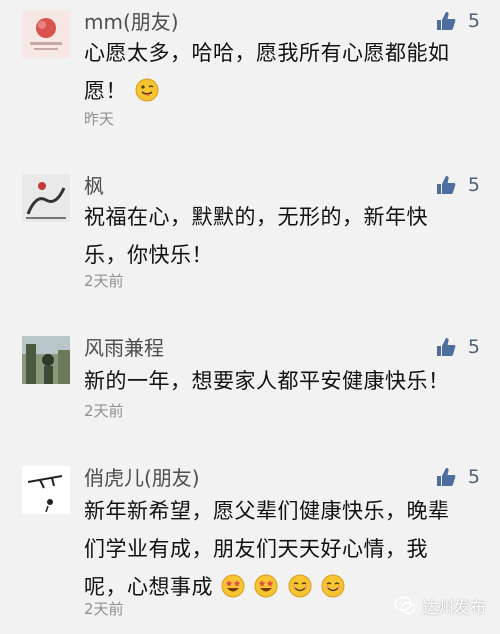  Describe the element at coordinates (148, 255) in the screenshot. I see `comment-line: 乐，你快乐！` at that location.